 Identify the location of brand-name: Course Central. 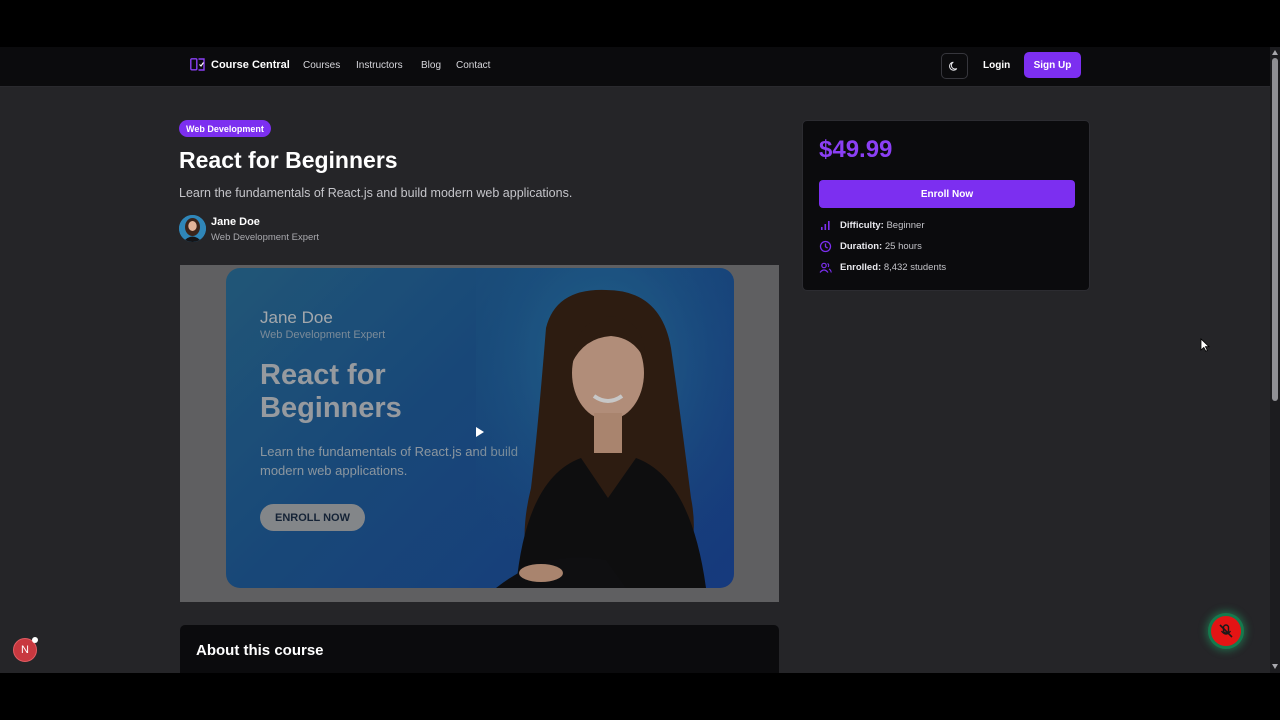
(250, 64).